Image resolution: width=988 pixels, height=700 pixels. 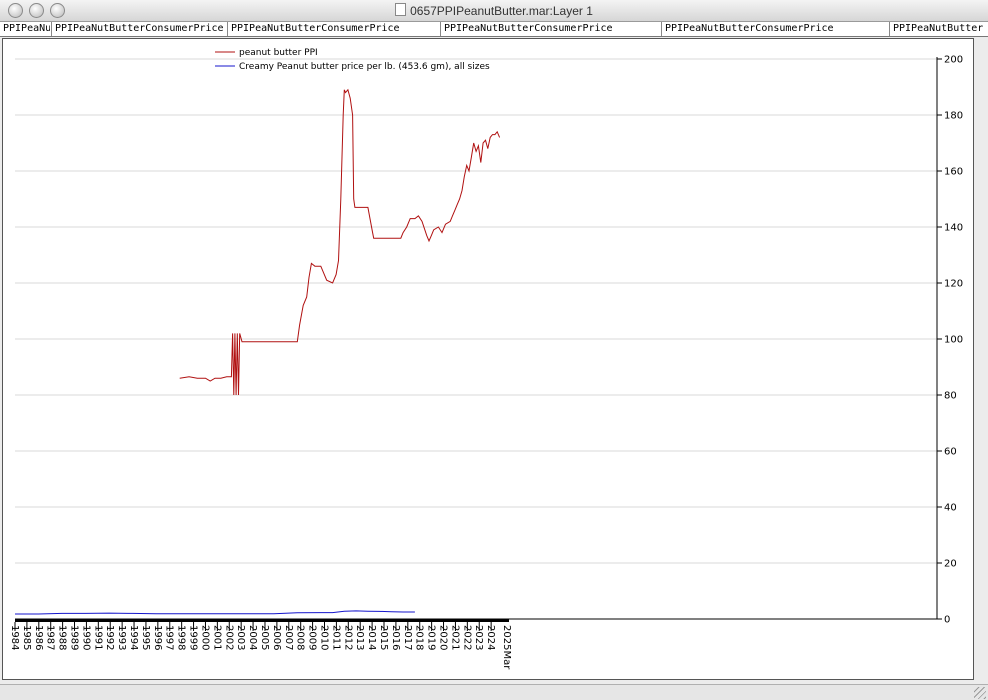 What do you see at coordinates (395, 637) in the screenshot?
I see `x-tick-label: 2016` at bounding box center [395, 637].